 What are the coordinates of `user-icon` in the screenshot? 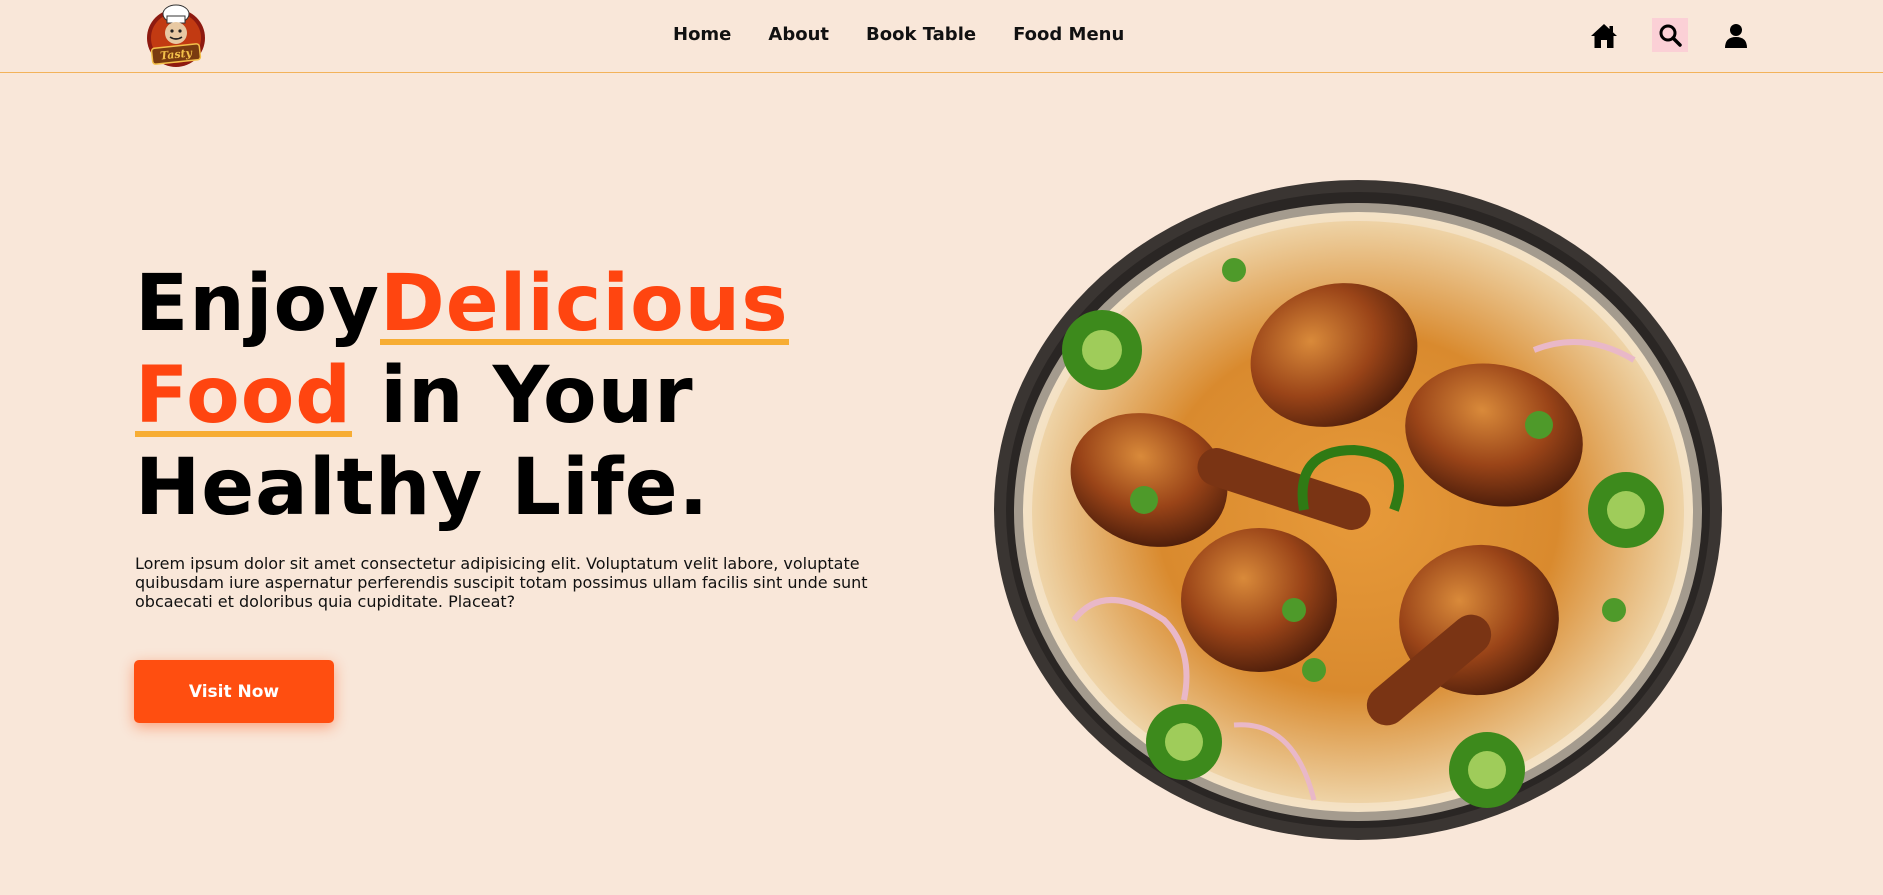 It's located at (1736, 36).